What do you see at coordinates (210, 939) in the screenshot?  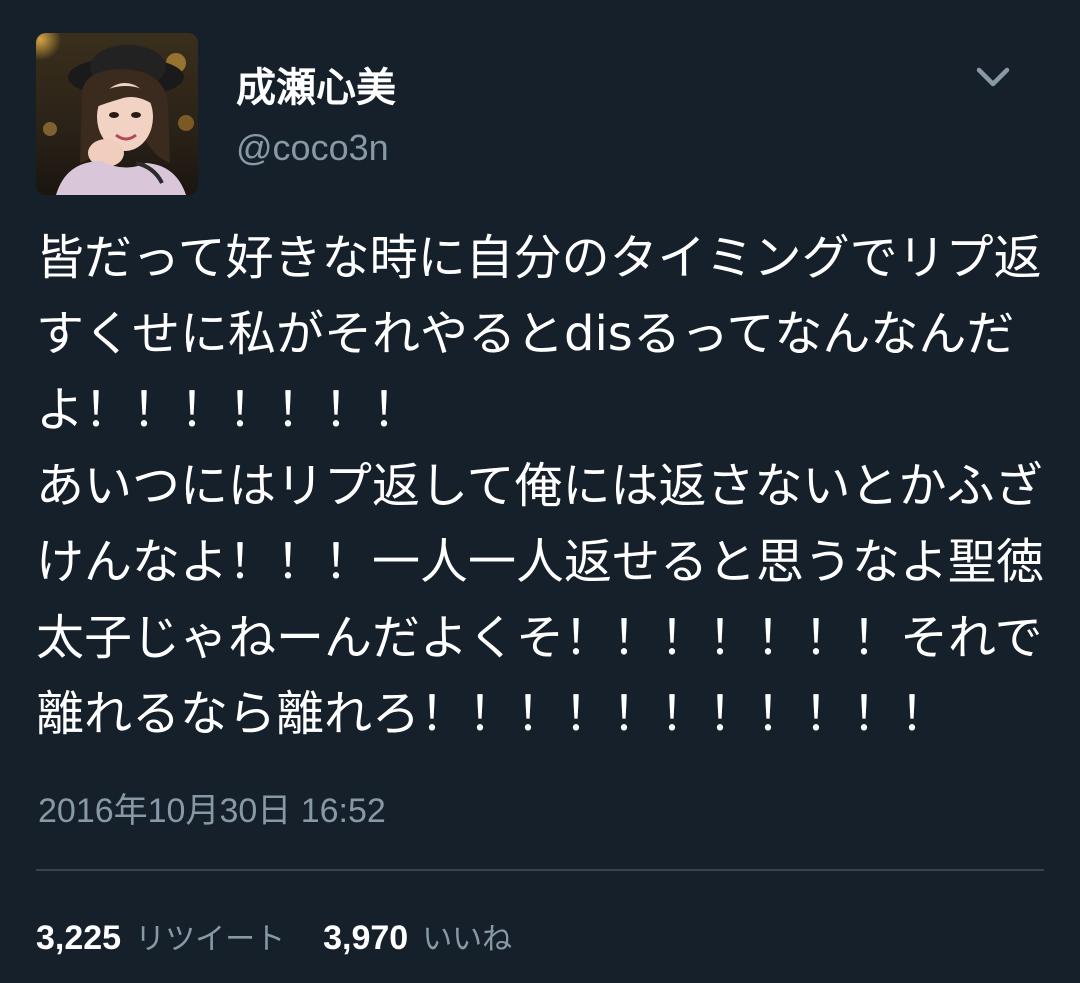 I see `retweets-label: リツイート` at bounding box center [210, 939].